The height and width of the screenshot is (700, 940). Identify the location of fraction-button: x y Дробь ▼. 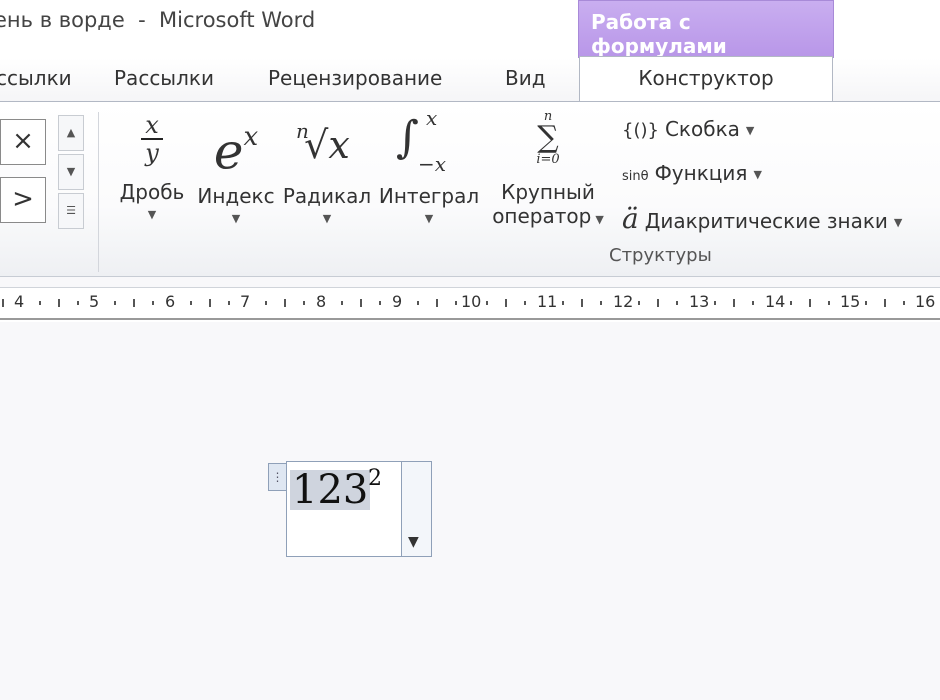
(152, 166).